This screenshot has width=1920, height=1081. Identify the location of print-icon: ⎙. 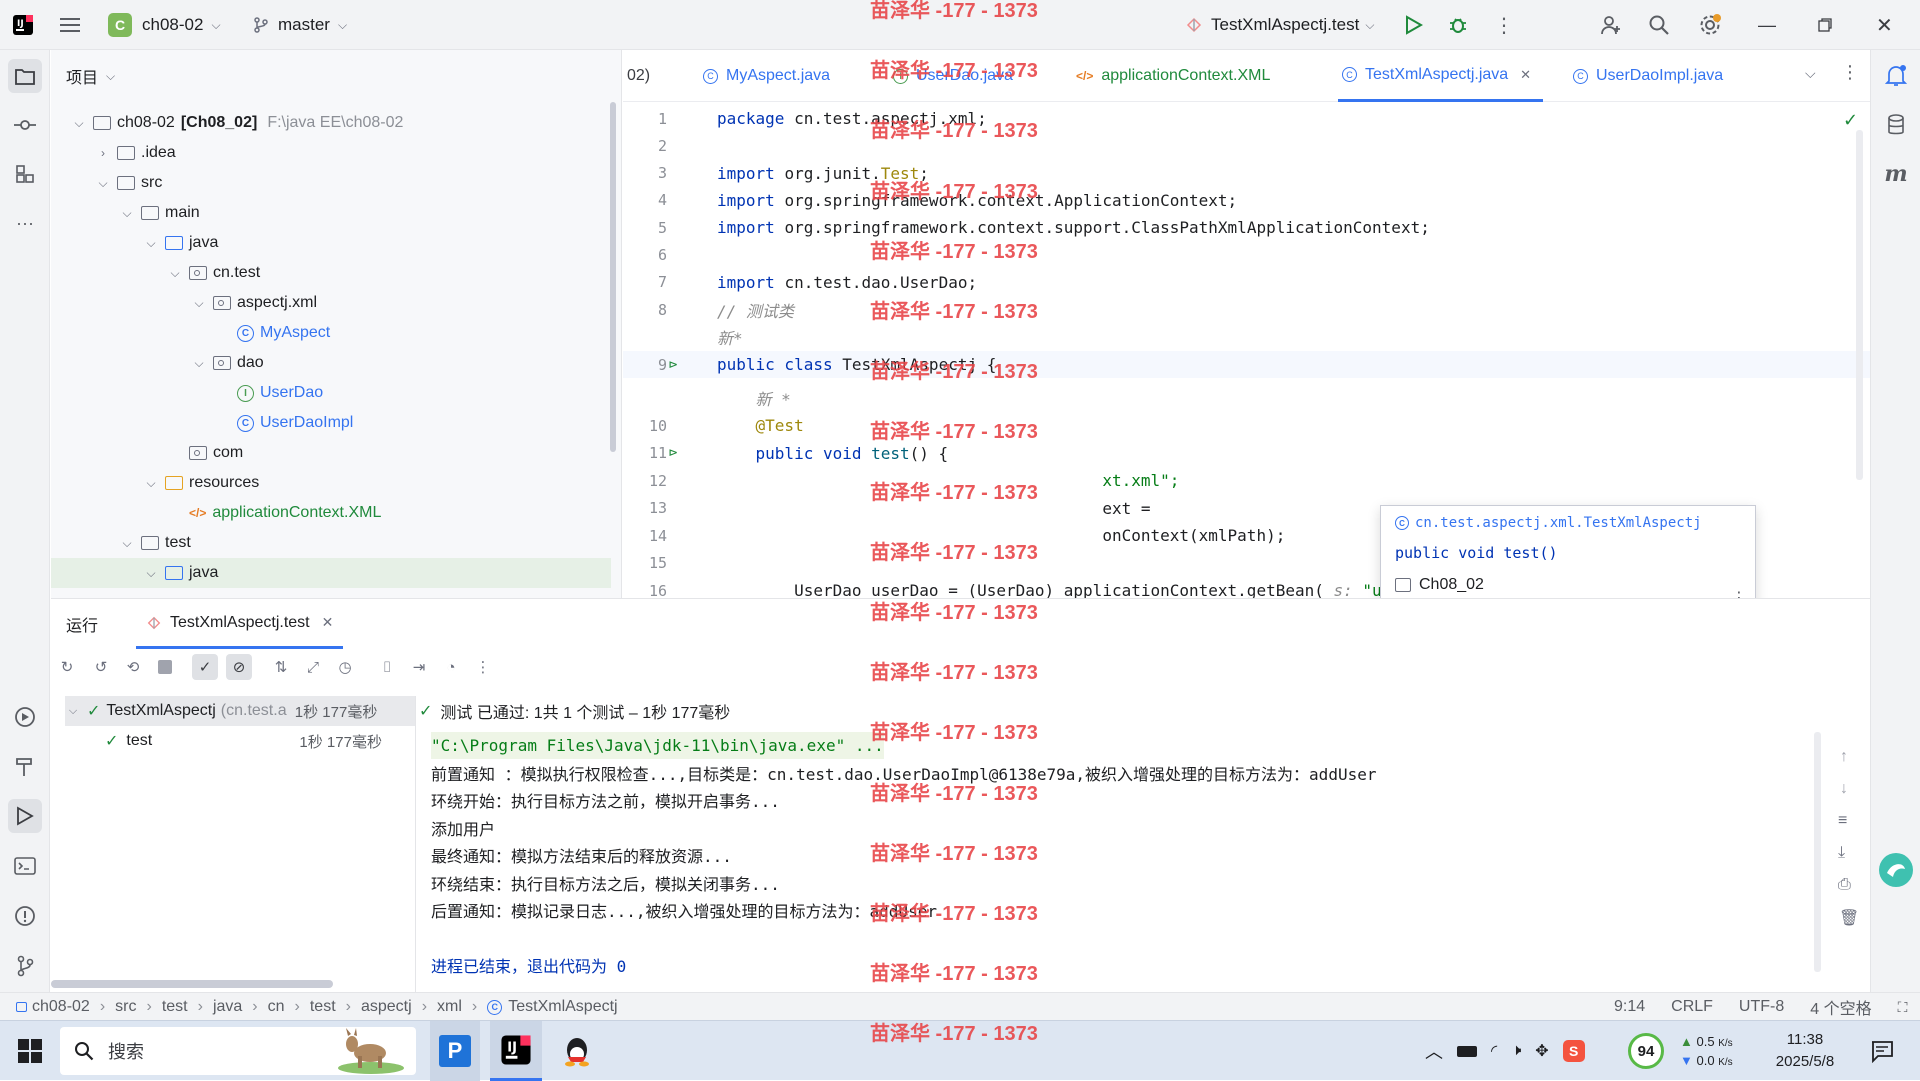
(1844, 885).